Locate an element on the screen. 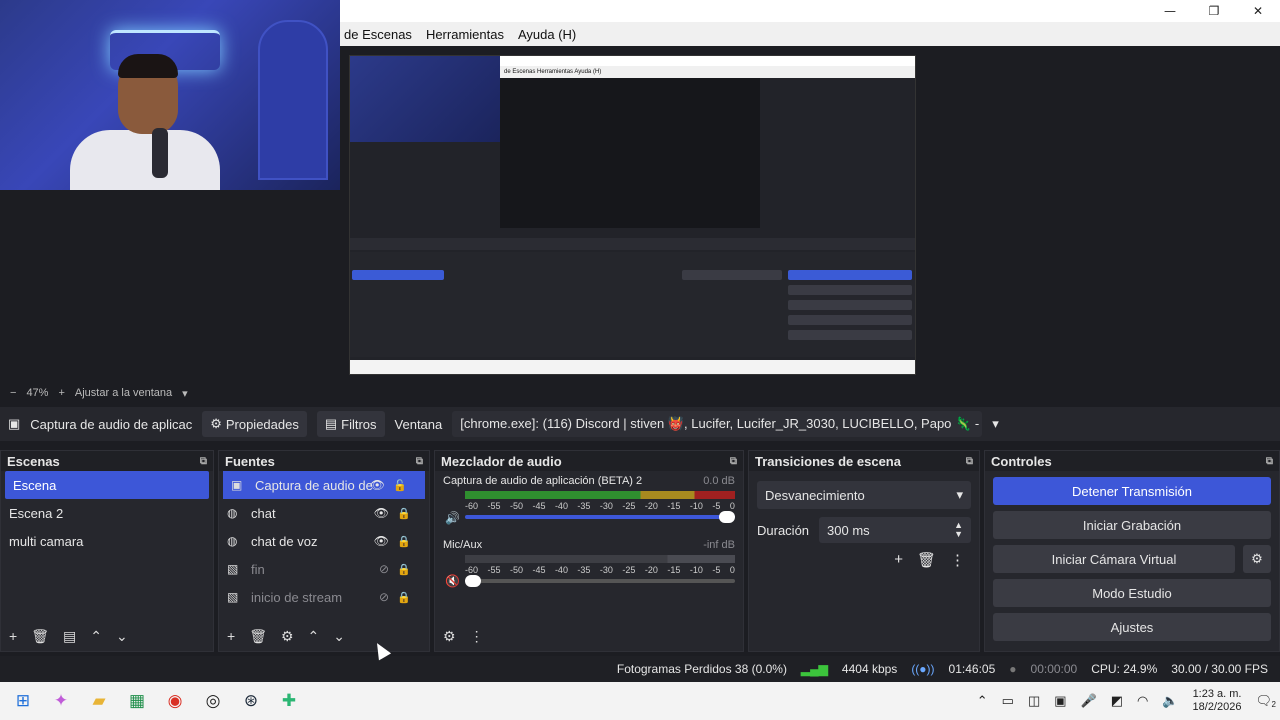 The image size is (1280, 720). obs-icon: ◎ is located at coordinates (213, 701).